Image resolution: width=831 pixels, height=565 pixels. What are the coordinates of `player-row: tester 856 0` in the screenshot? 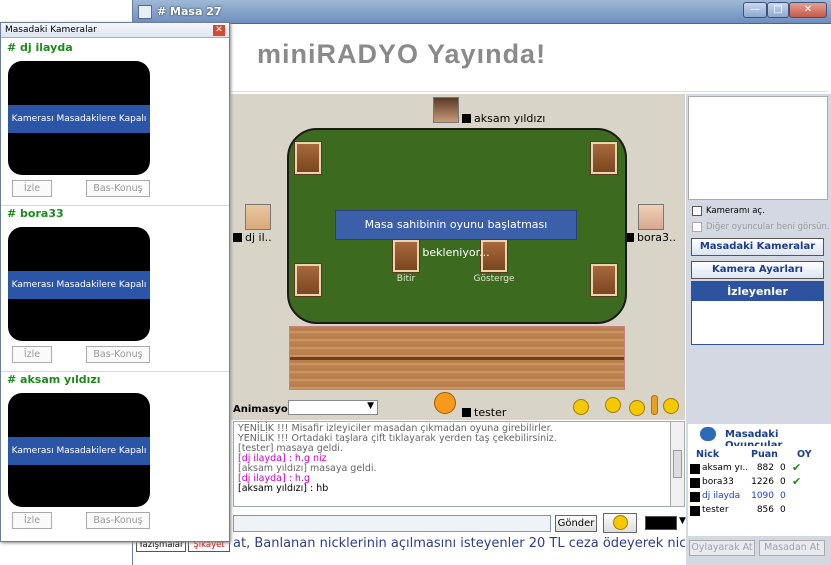 It's located at (759, 511).